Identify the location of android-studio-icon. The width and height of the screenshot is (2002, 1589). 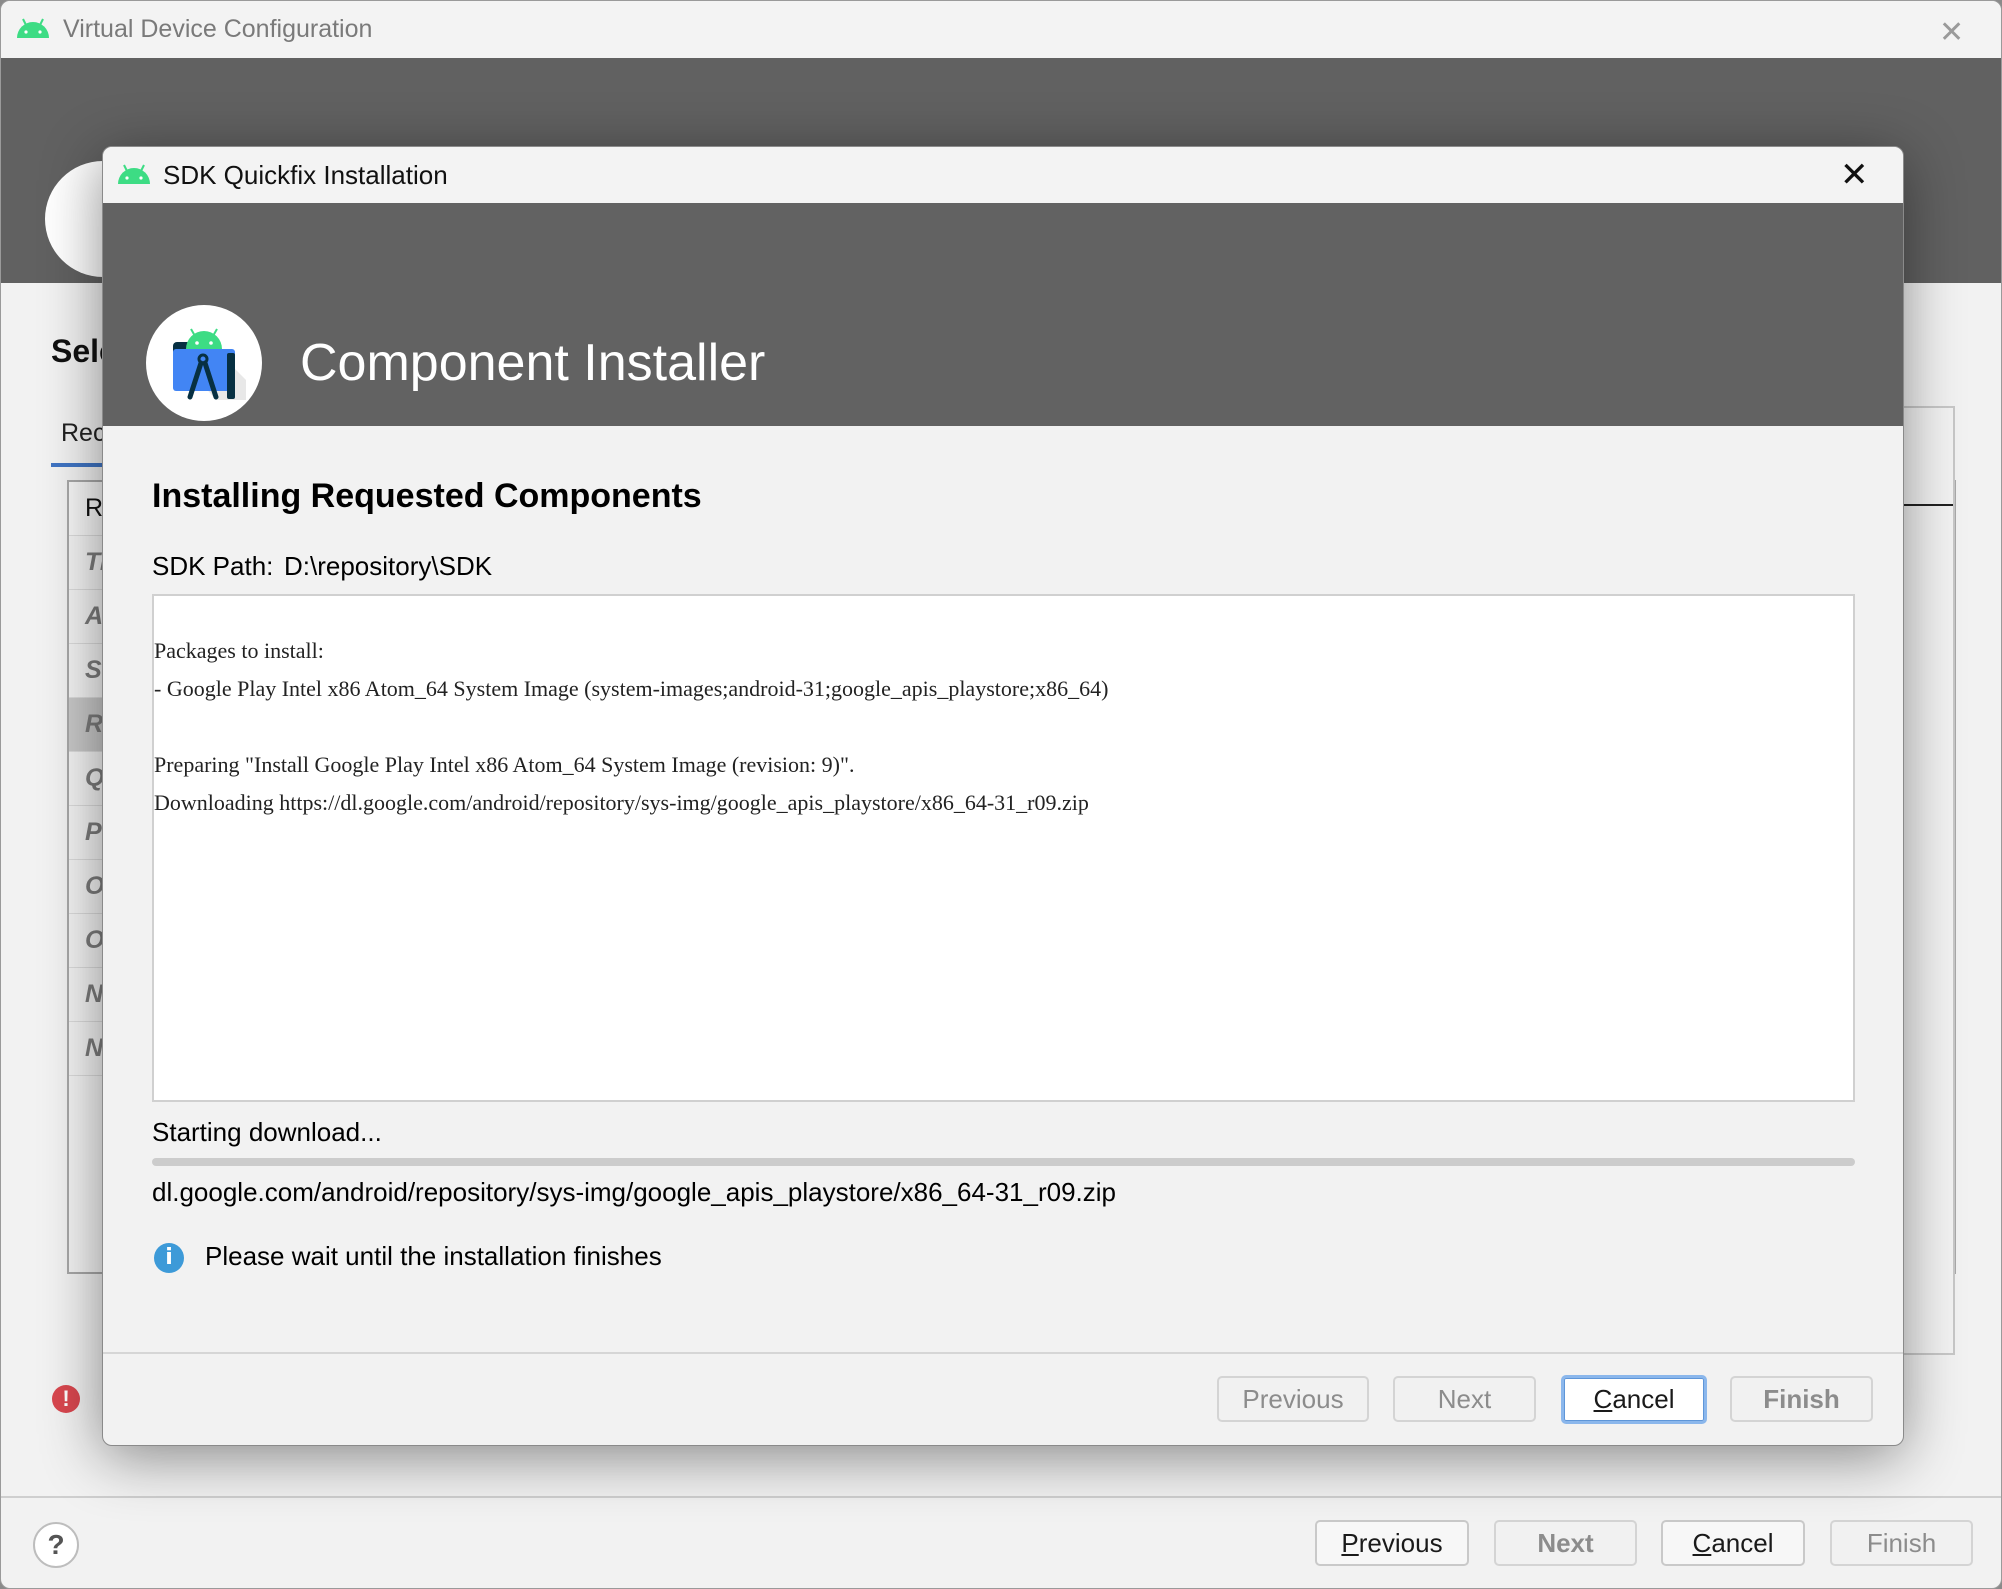
(209, 364).